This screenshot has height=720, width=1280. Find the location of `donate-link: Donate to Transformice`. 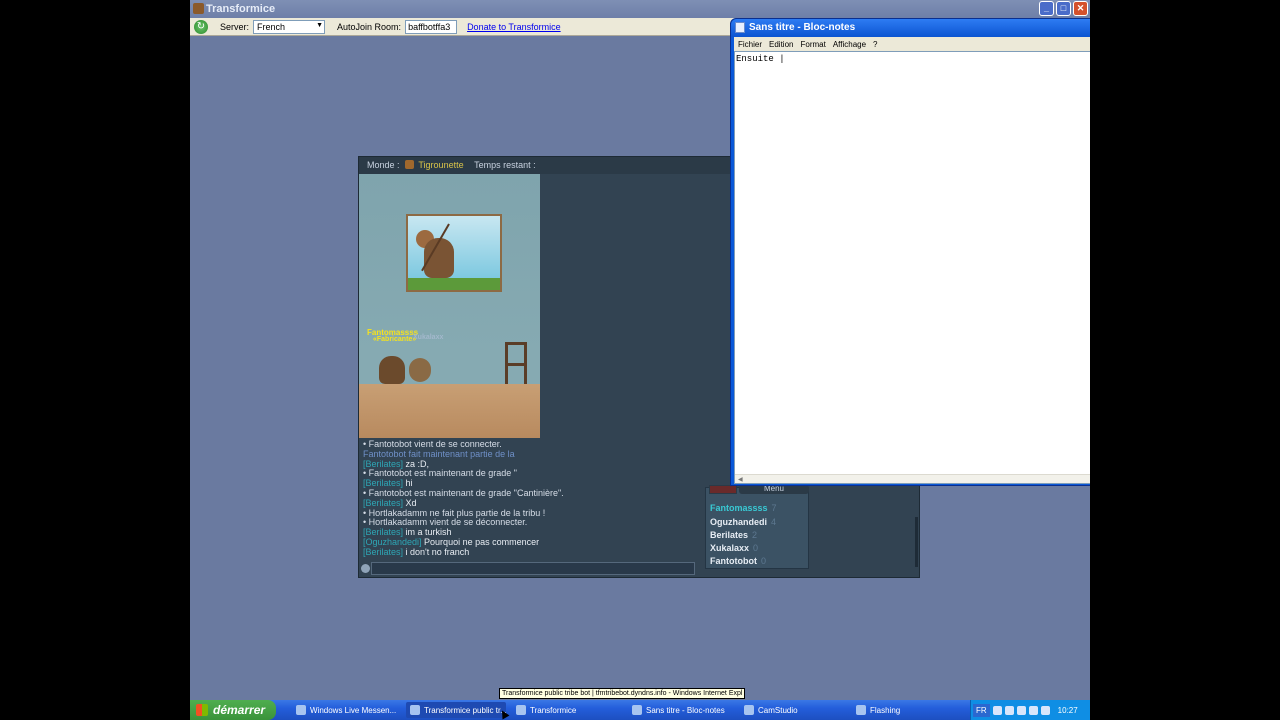

donate-link: Donate to Transformice is located at coordinates (514, 27).